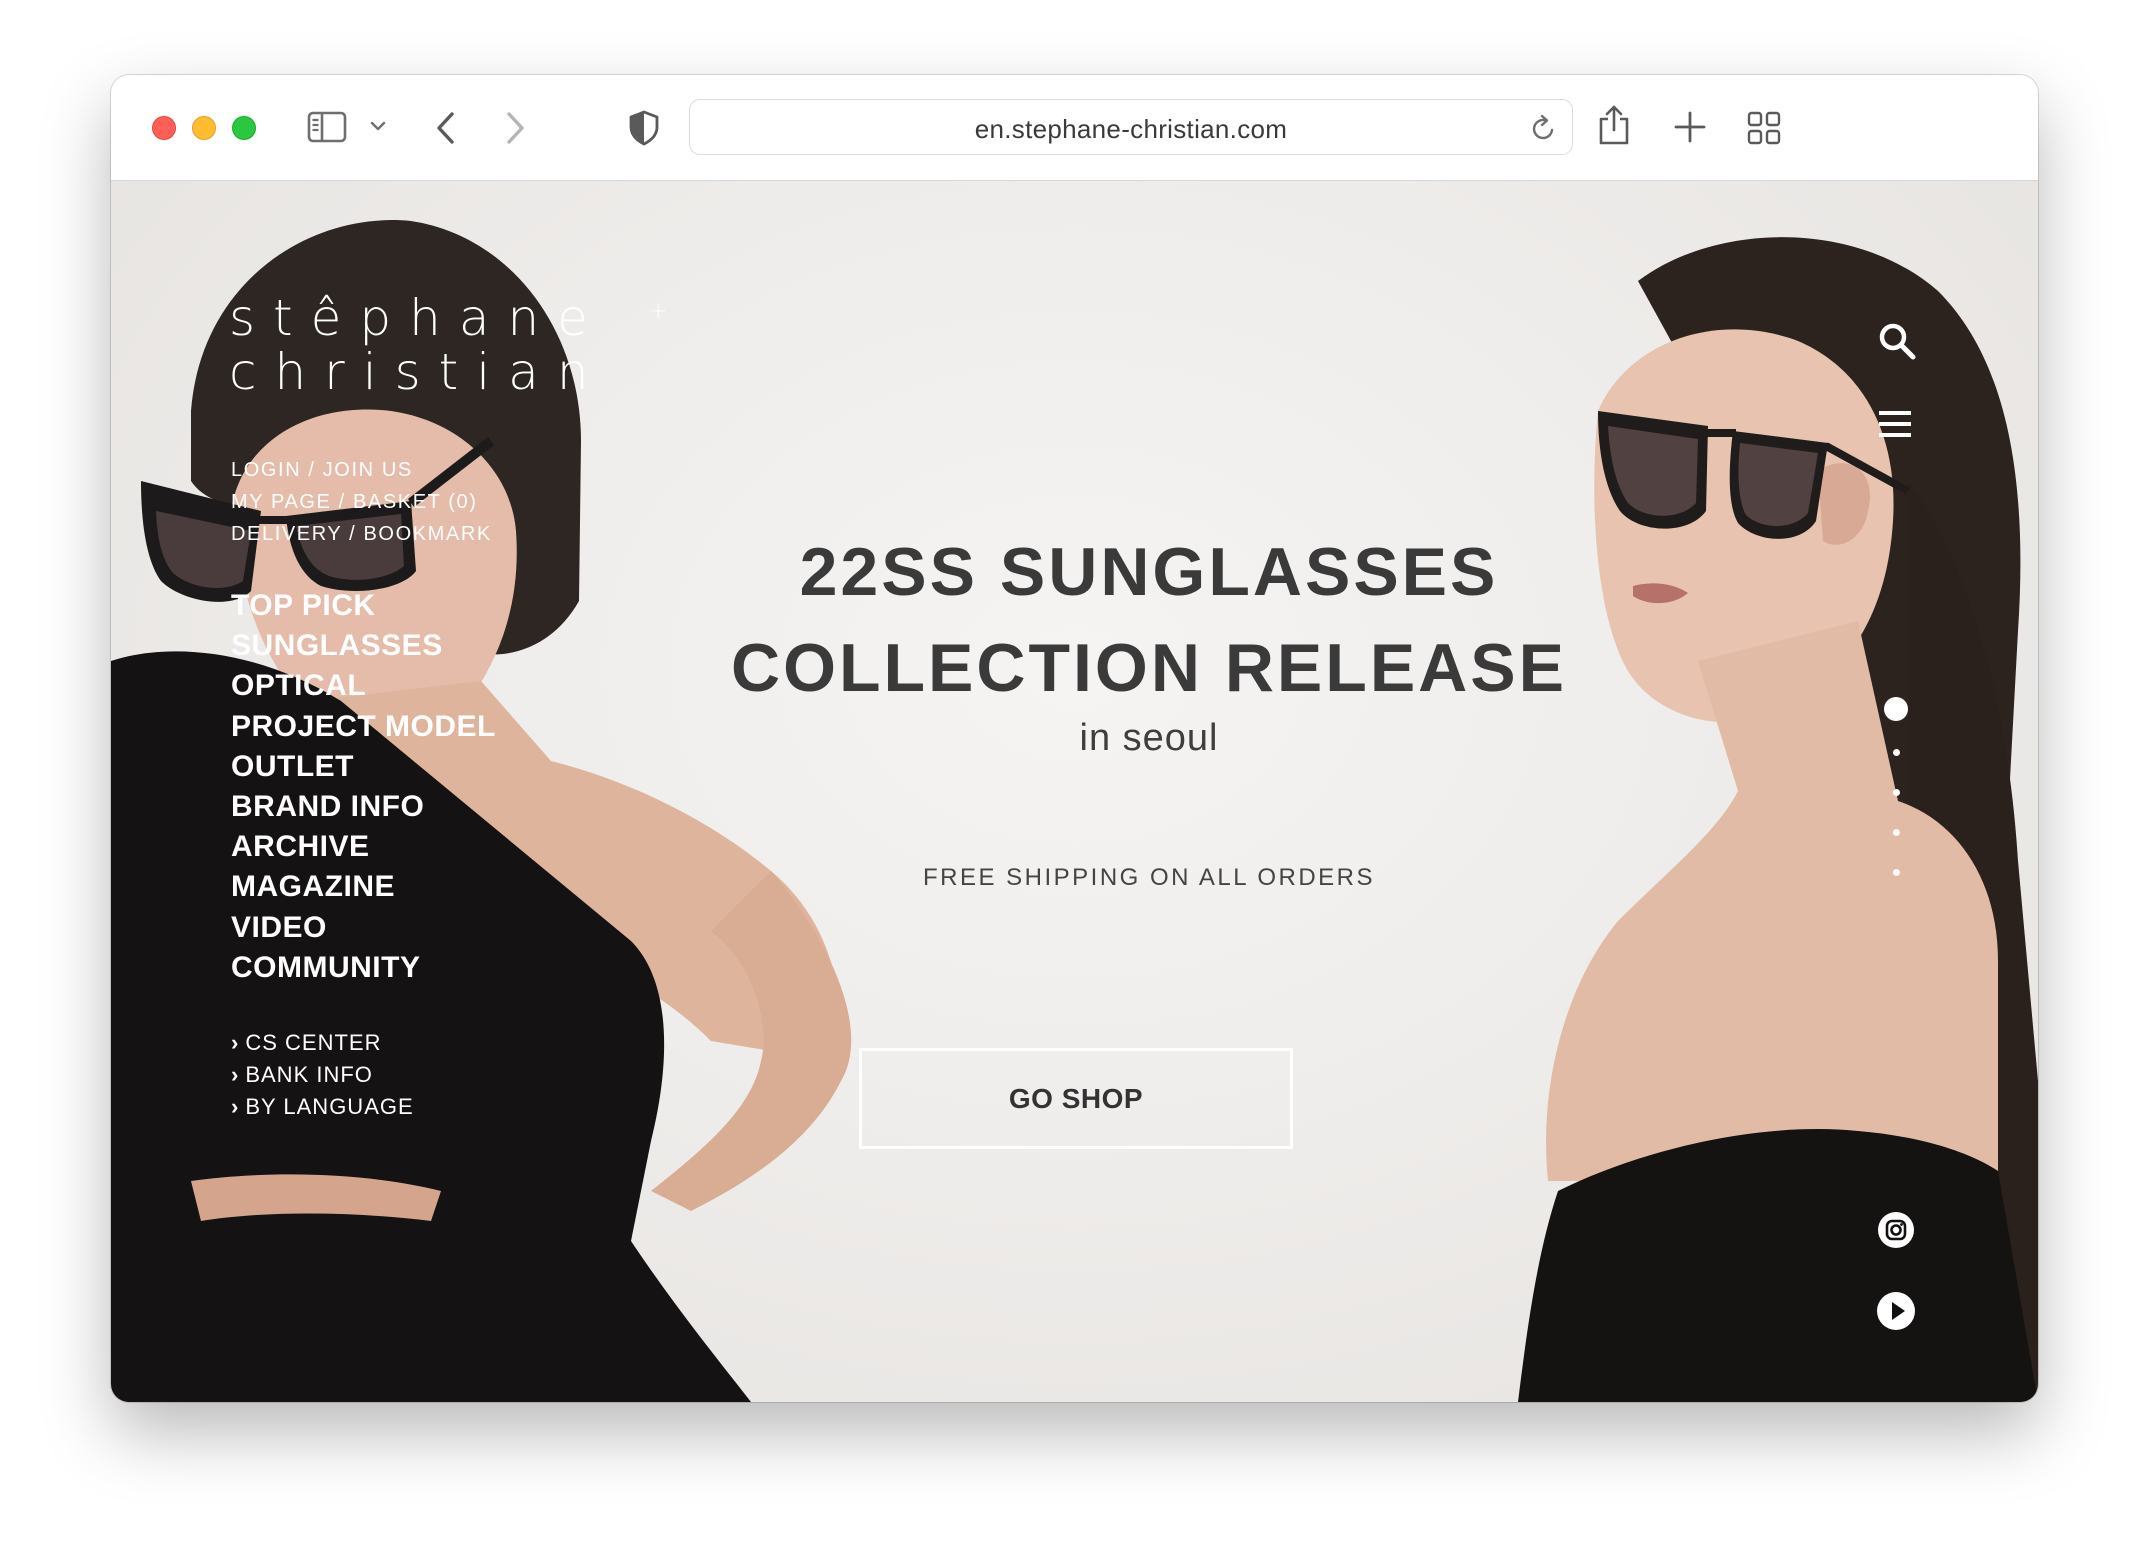  I want to click on login-join-link: LOGIN / JOIN US, so click(361, 470).